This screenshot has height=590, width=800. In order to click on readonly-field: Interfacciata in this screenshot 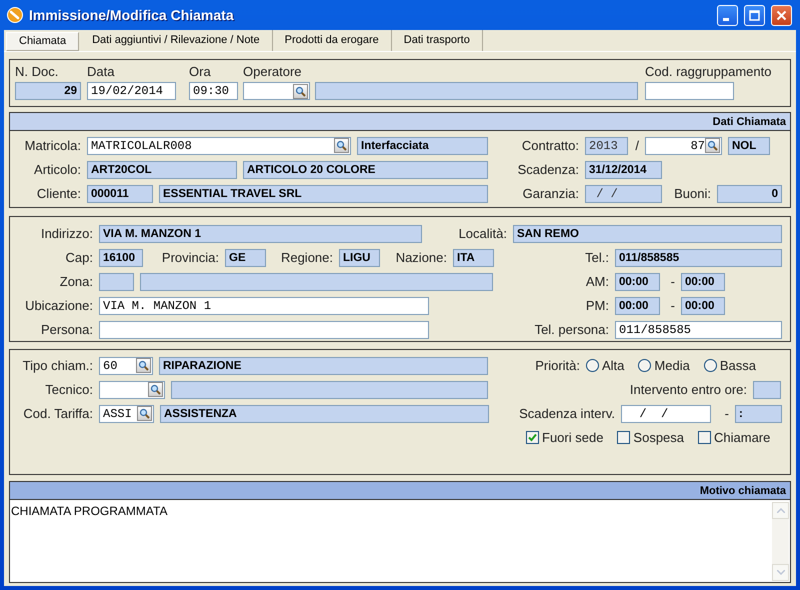, I will do `click(422, 145)`.